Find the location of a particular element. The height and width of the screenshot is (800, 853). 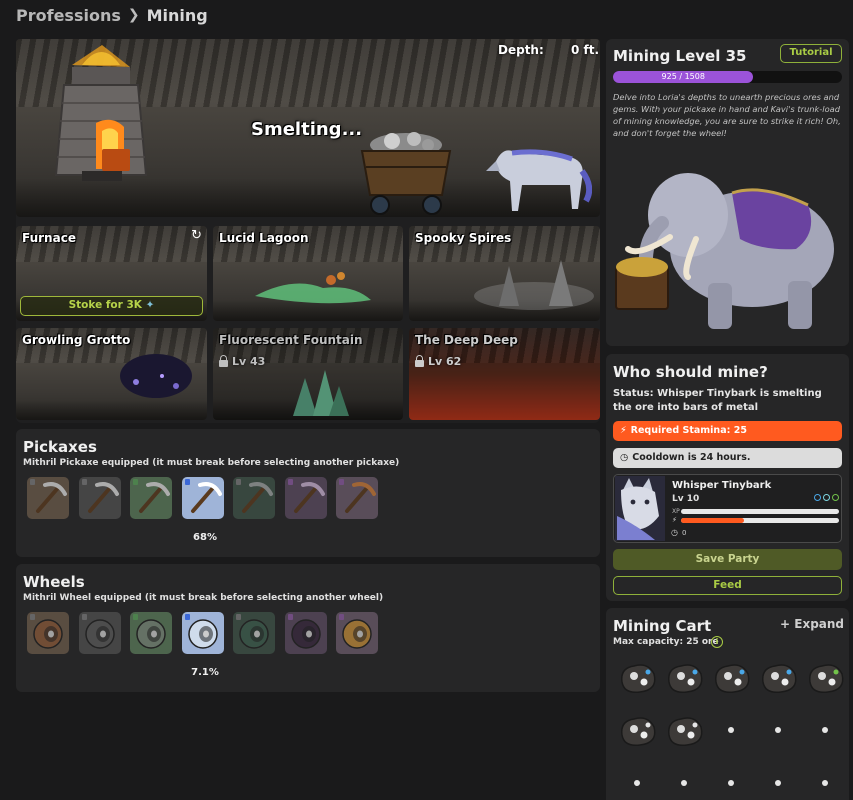

pet-stamina-count: 0 is located at coordinates (684, 533).